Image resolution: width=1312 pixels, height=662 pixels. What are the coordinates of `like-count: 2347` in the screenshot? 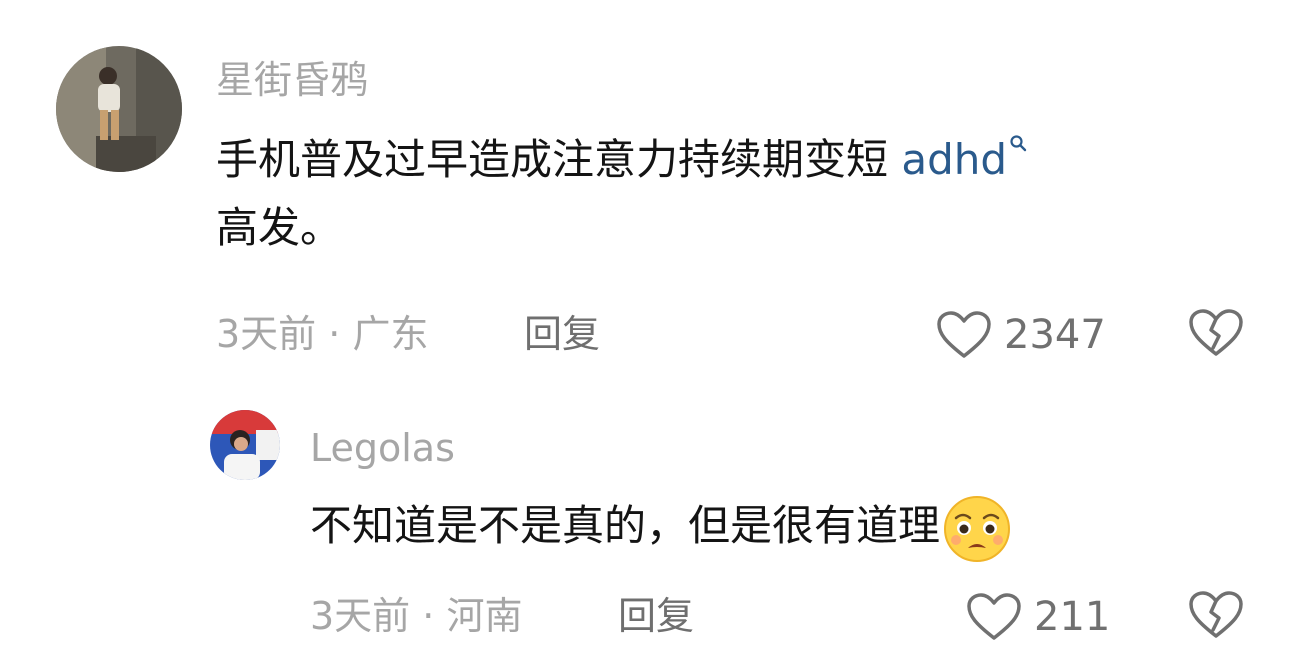 It's located at (1055, 335).